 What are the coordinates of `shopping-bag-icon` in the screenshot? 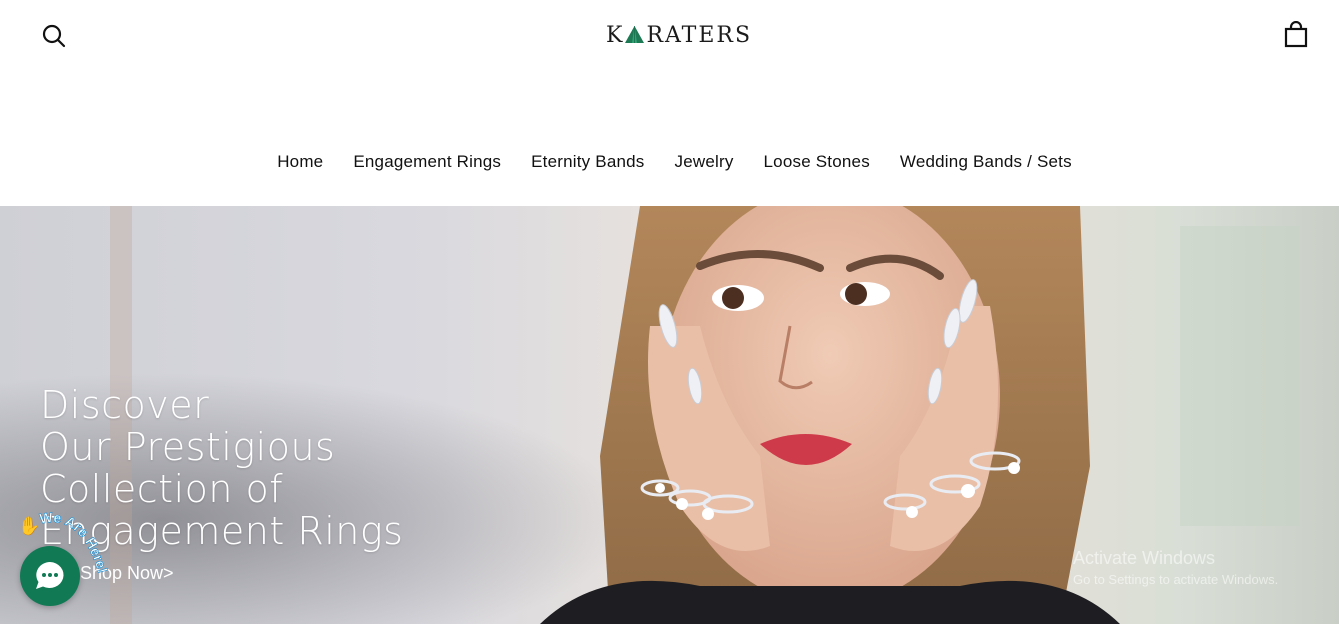 It's located at (1296, 34).